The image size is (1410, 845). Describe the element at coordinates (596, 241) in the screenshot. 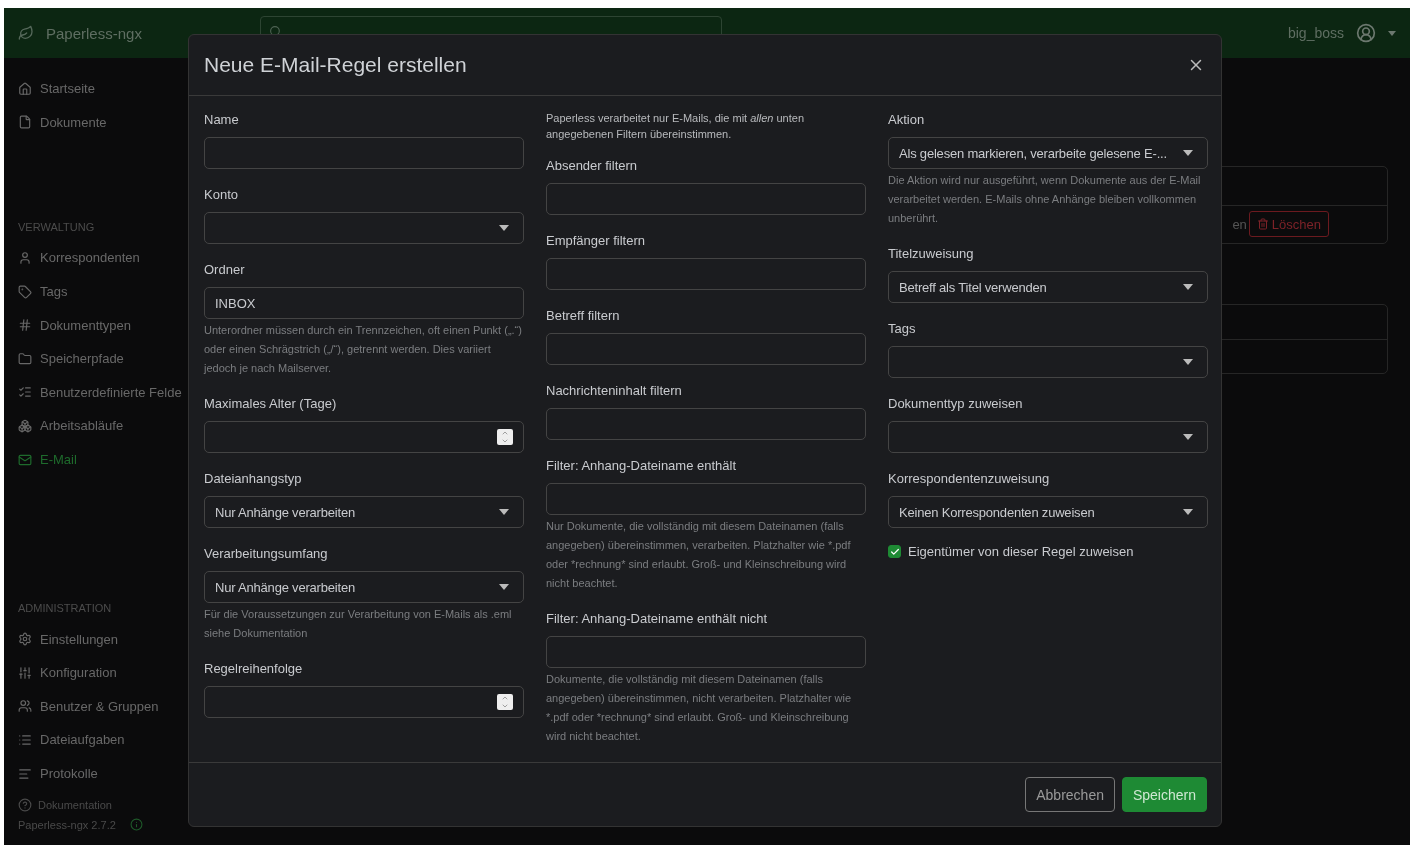

I see `field-label: Empfänger filtern` at that location.